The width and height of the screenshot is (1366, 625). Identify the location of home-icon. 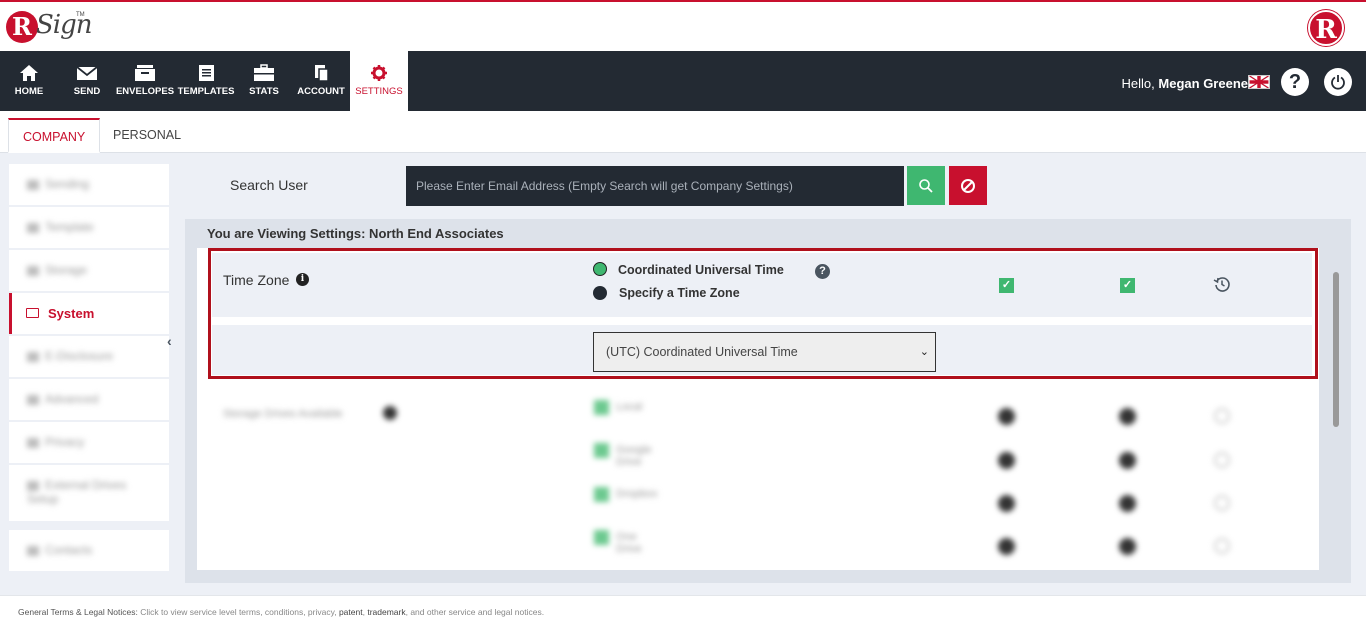
(29, 73).